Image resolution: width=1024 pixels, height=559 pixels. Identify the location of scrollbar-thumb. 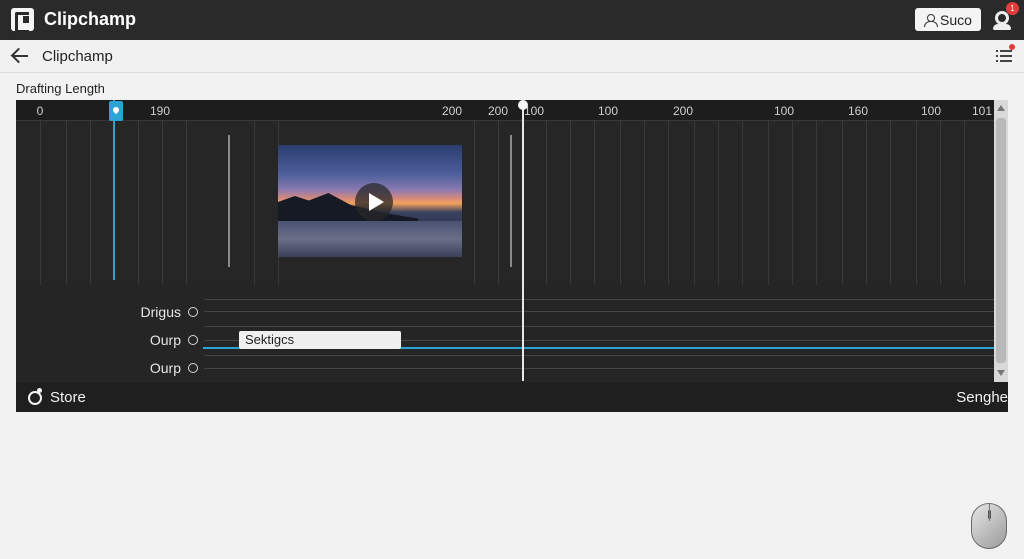
(1001, 240).